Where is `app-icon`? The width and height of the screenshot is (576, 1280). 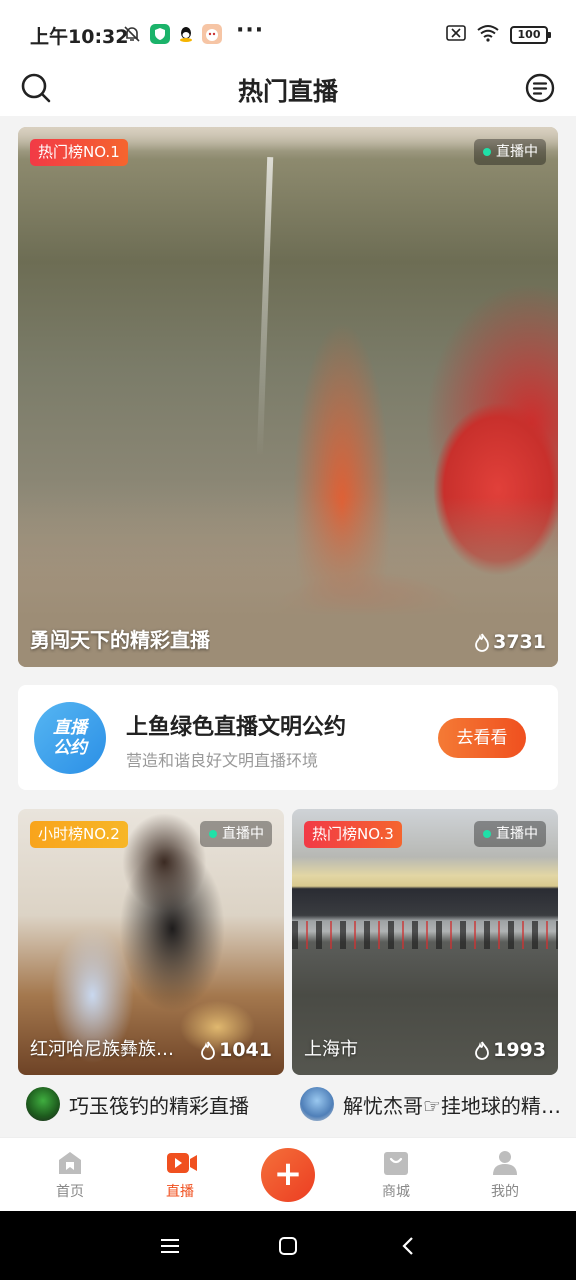
app-icon is located at coordinates (212, 34).